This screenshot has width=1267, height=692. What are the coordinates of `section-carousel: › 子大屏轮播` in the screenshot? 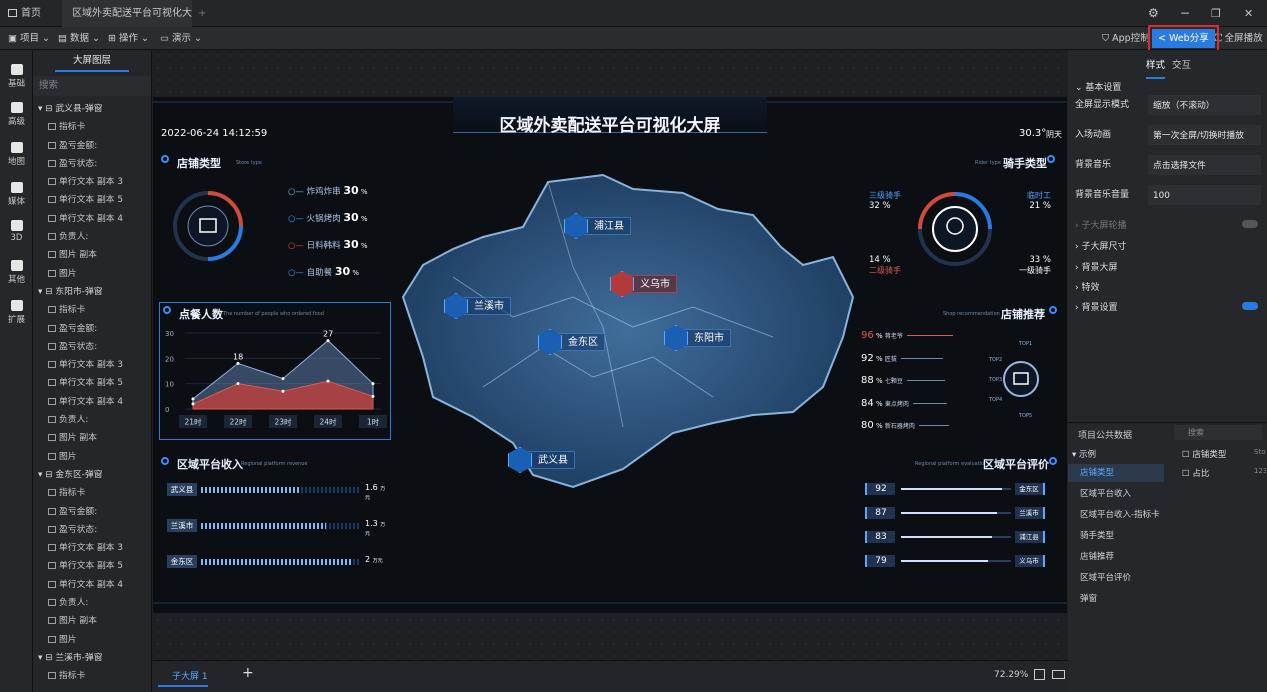 It's located at (1100, 224).